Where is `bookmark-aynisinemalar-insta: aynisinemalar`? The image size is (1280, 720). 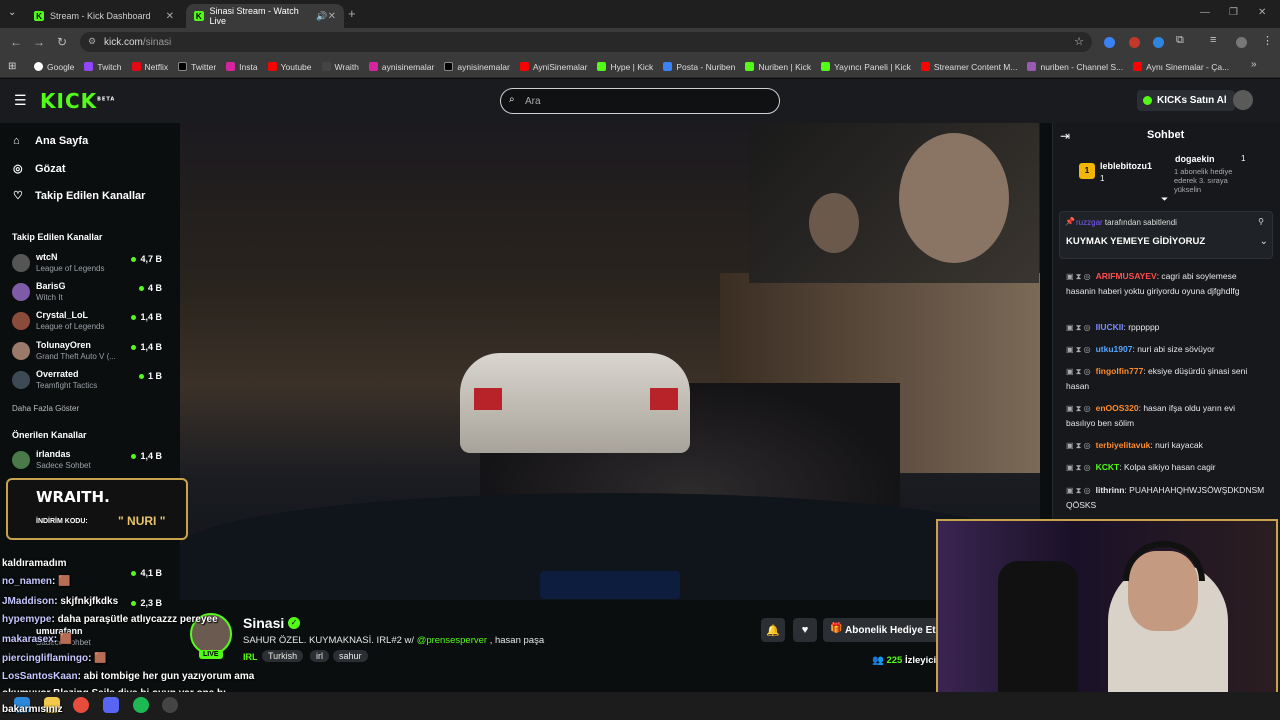
bookmark-aynisinemalar-insta: aynisinemalar is located at coordinates (401, 66).